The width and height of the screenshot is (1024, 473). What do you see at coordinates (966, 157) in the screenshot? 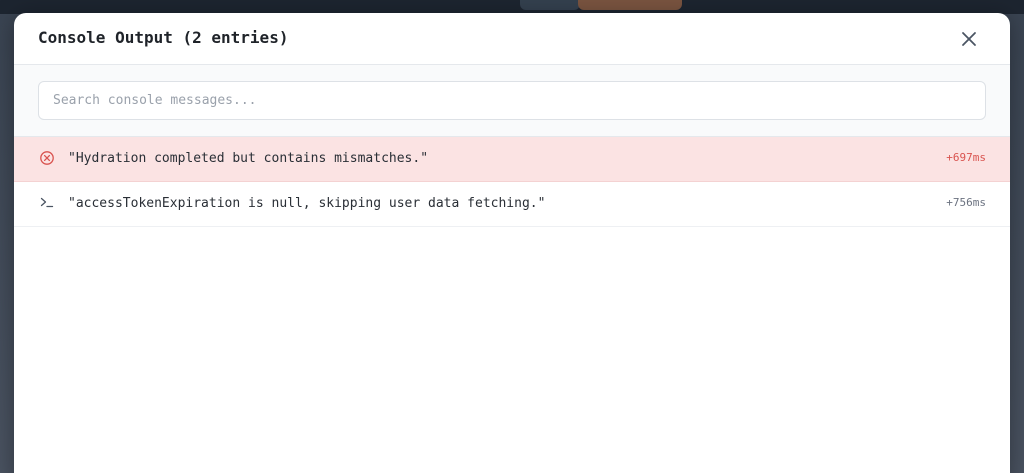
I see `log-timestamp: +697ms` at bounding box center [966, 157].